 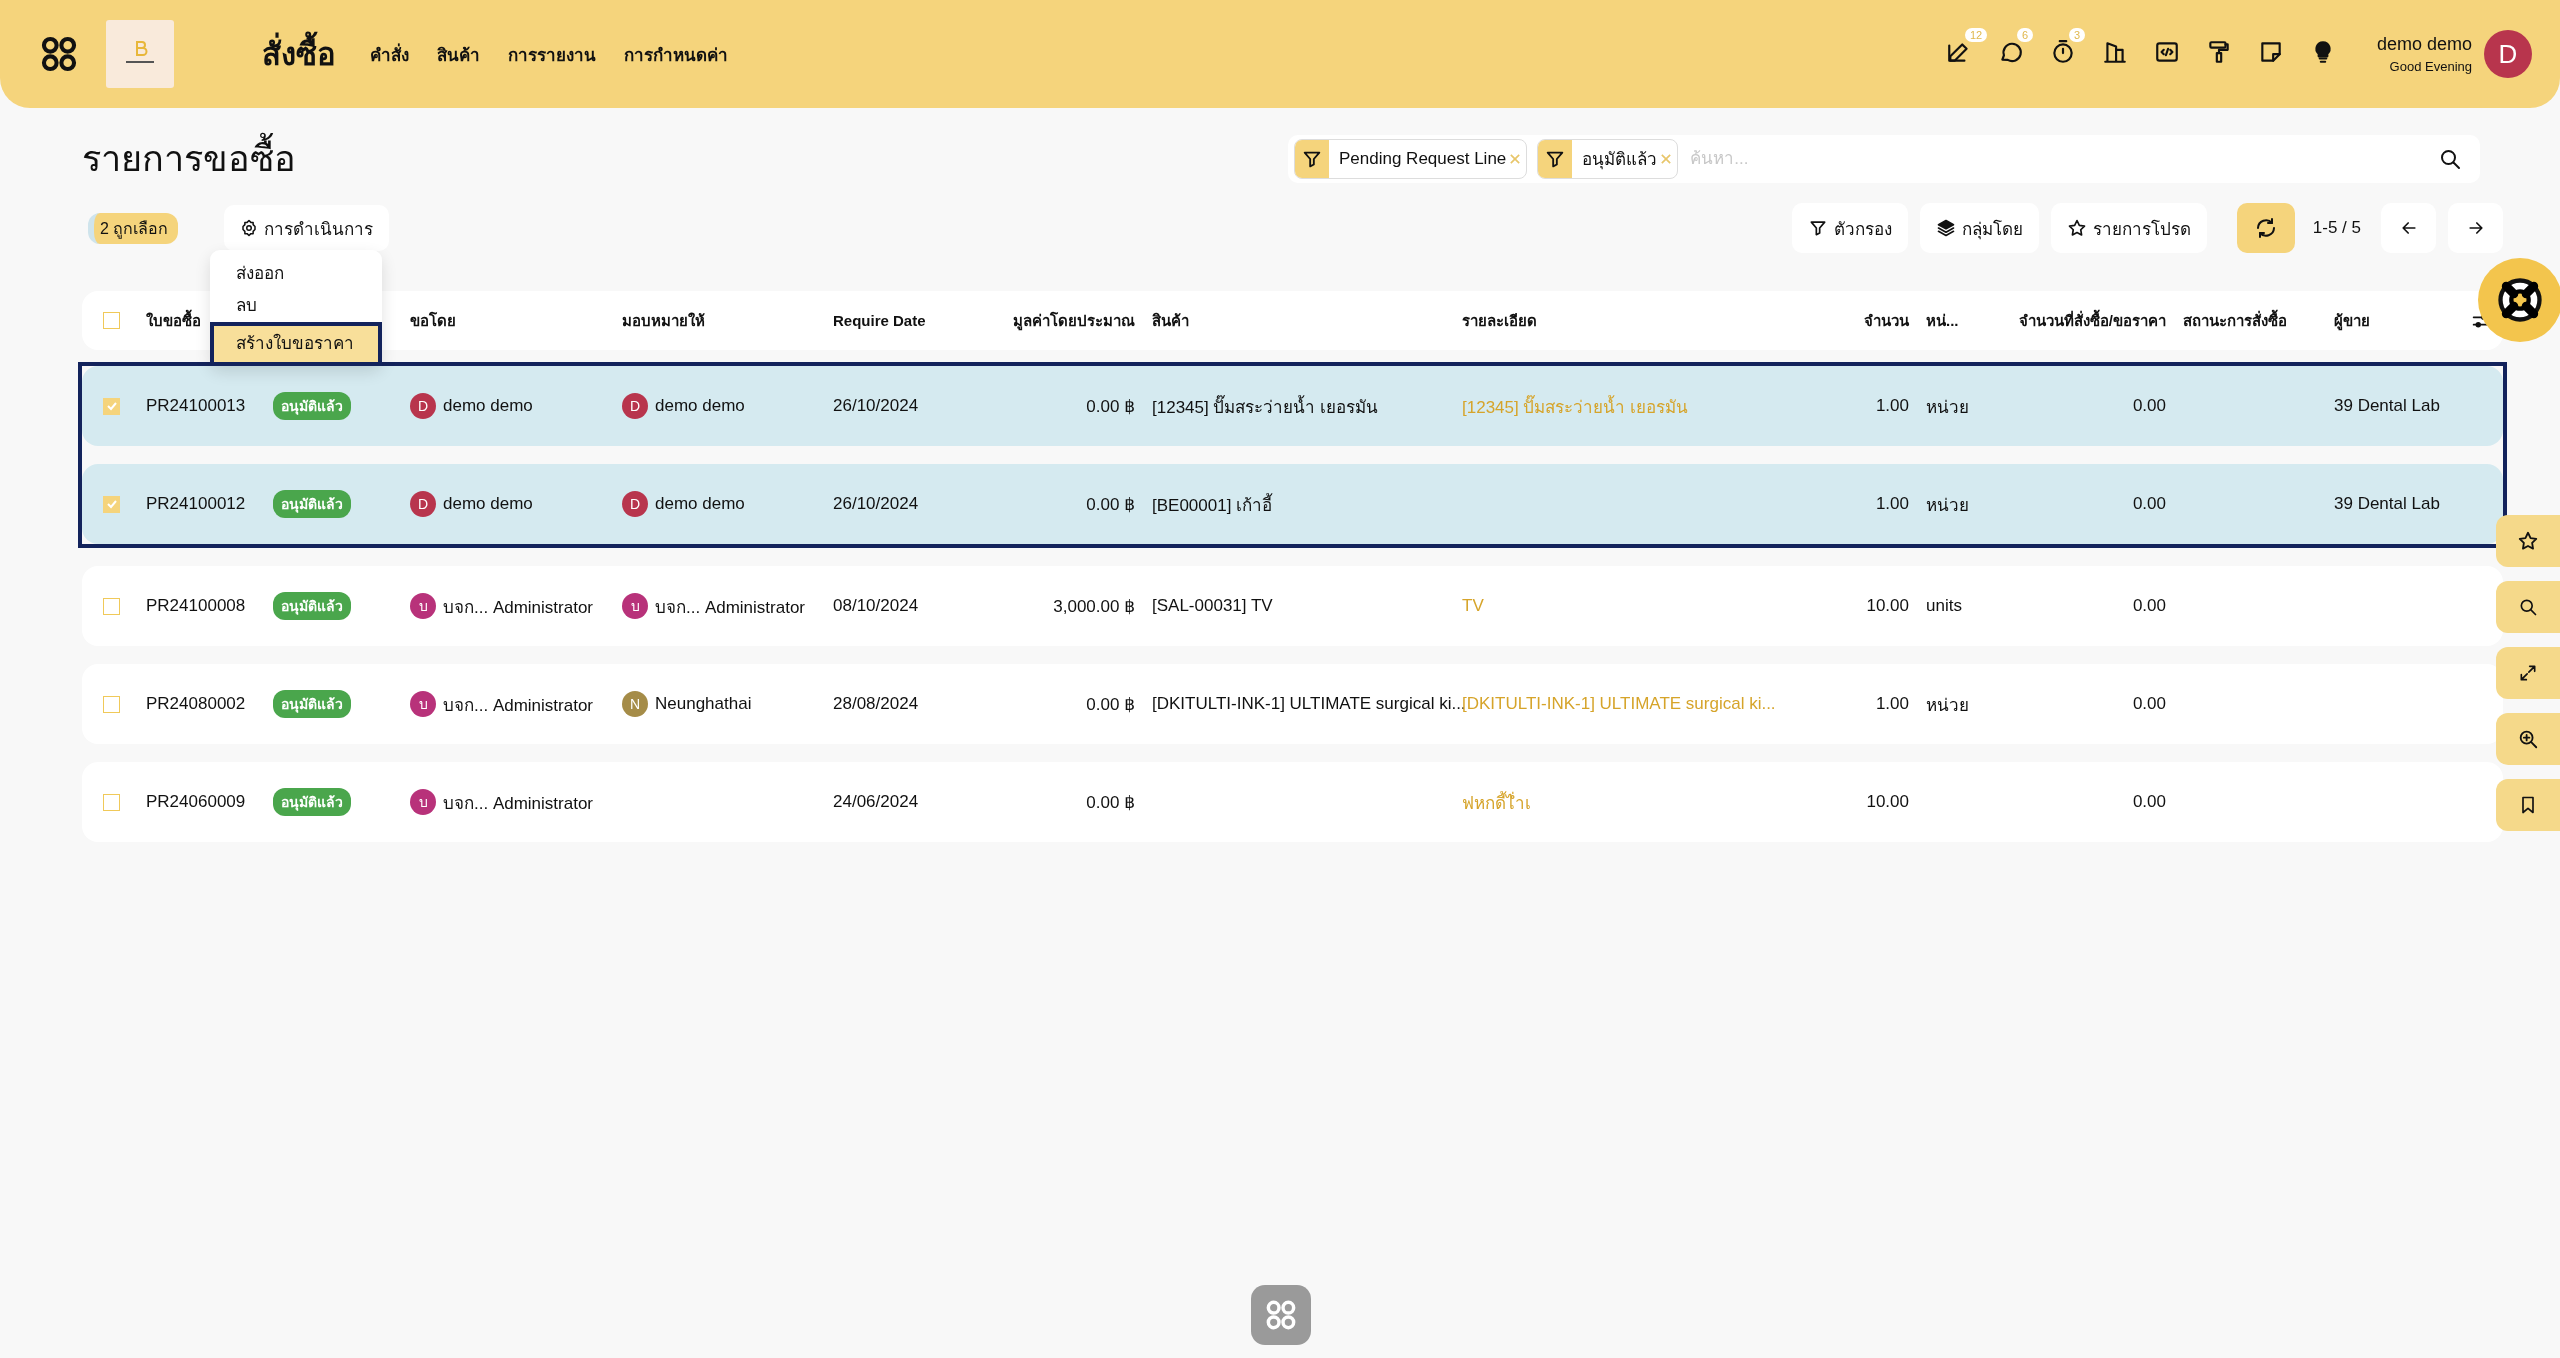 I want to click on refresh-button, so click(x=2265, y=228).